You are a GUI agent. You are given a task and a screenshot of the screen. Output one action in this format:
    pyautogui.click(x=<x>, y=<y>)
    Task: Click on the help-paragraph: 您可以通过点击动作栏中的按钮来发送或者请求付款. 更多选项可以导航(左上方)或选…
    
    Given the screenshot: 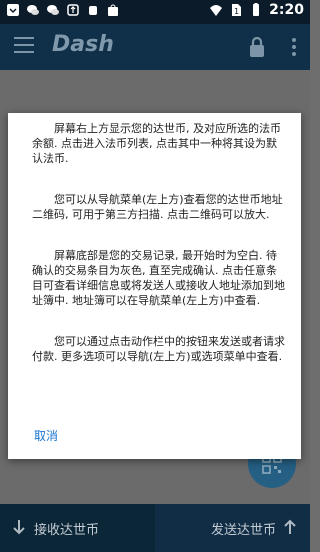 What is the action you would take?
    pyautogui.click(x=158, y=349)
    